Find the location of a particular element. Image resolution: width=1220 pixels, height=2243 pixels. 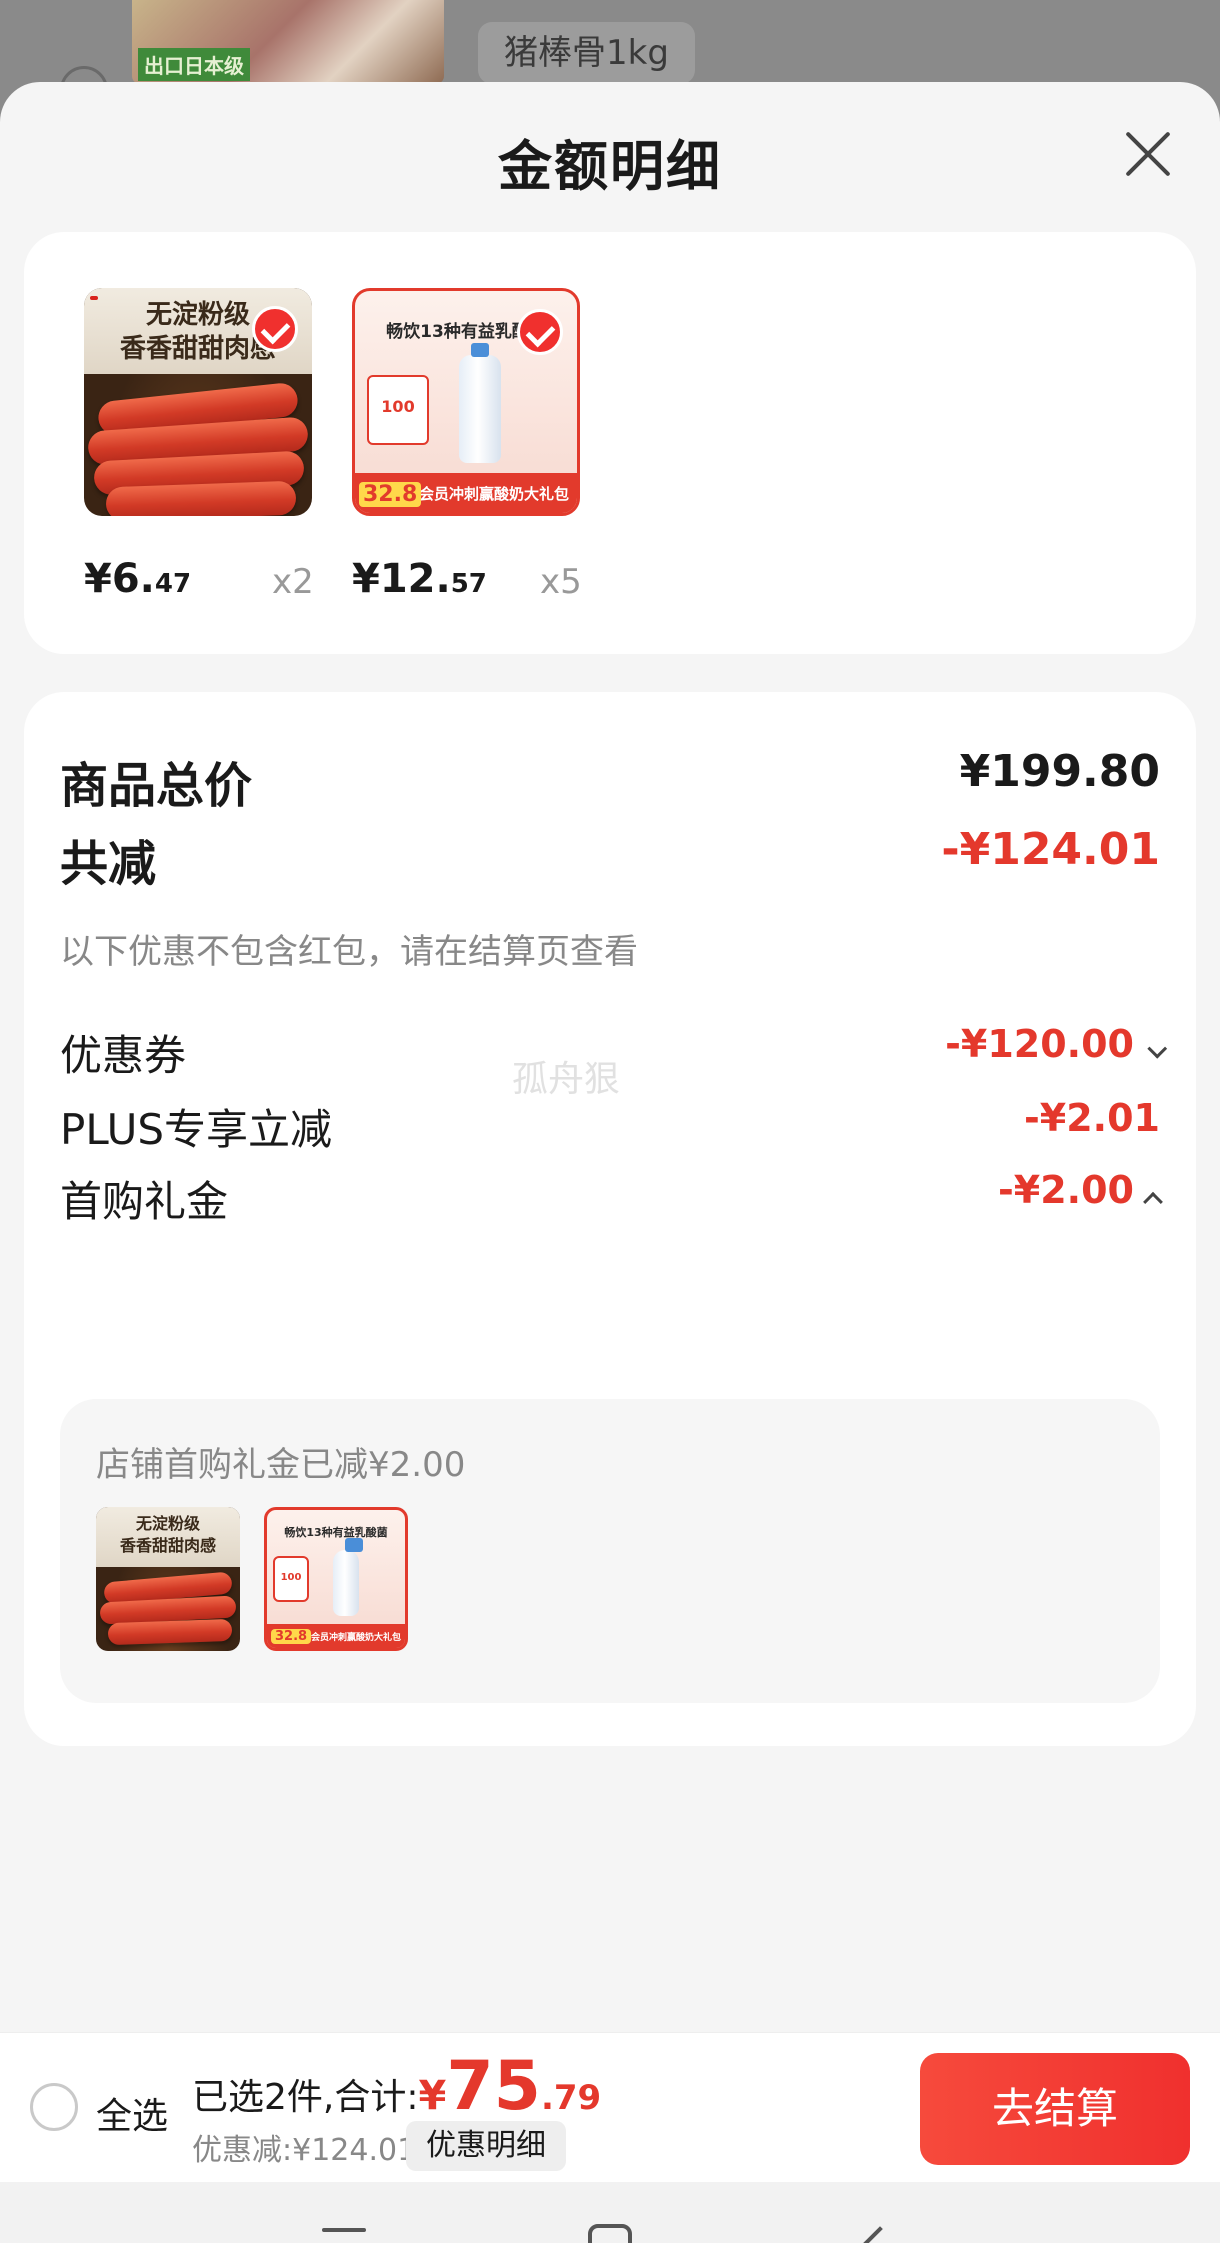

gift-product-thumb: 无淀粉级 香香甜甜肉感 is located at coordinates (168, 1579).